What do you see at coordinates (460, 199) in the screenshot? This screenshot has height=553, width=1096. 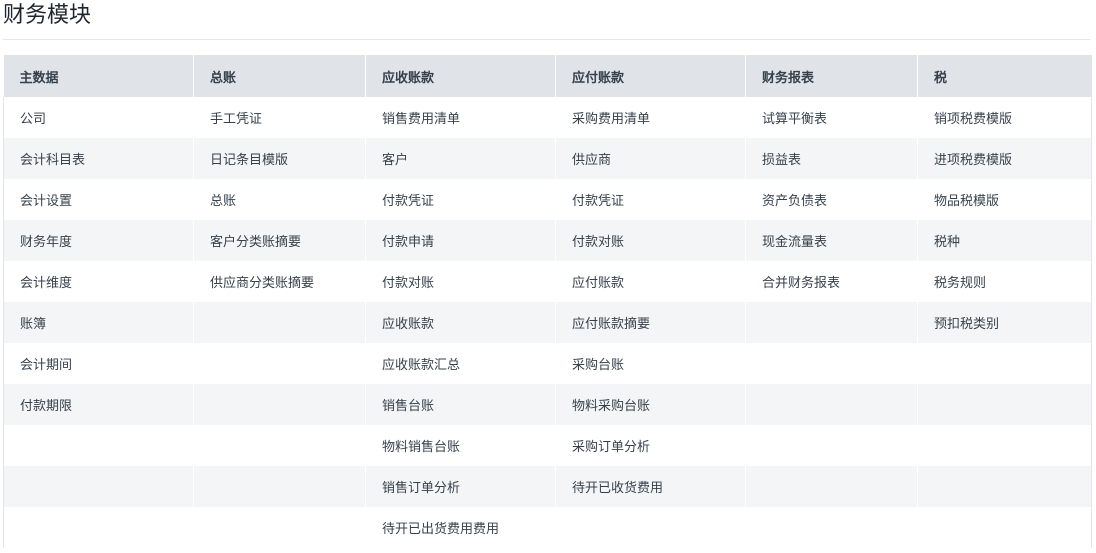 I see `link-accounts-receivable-2: 付款凭证` at bounding box center [460, 199].